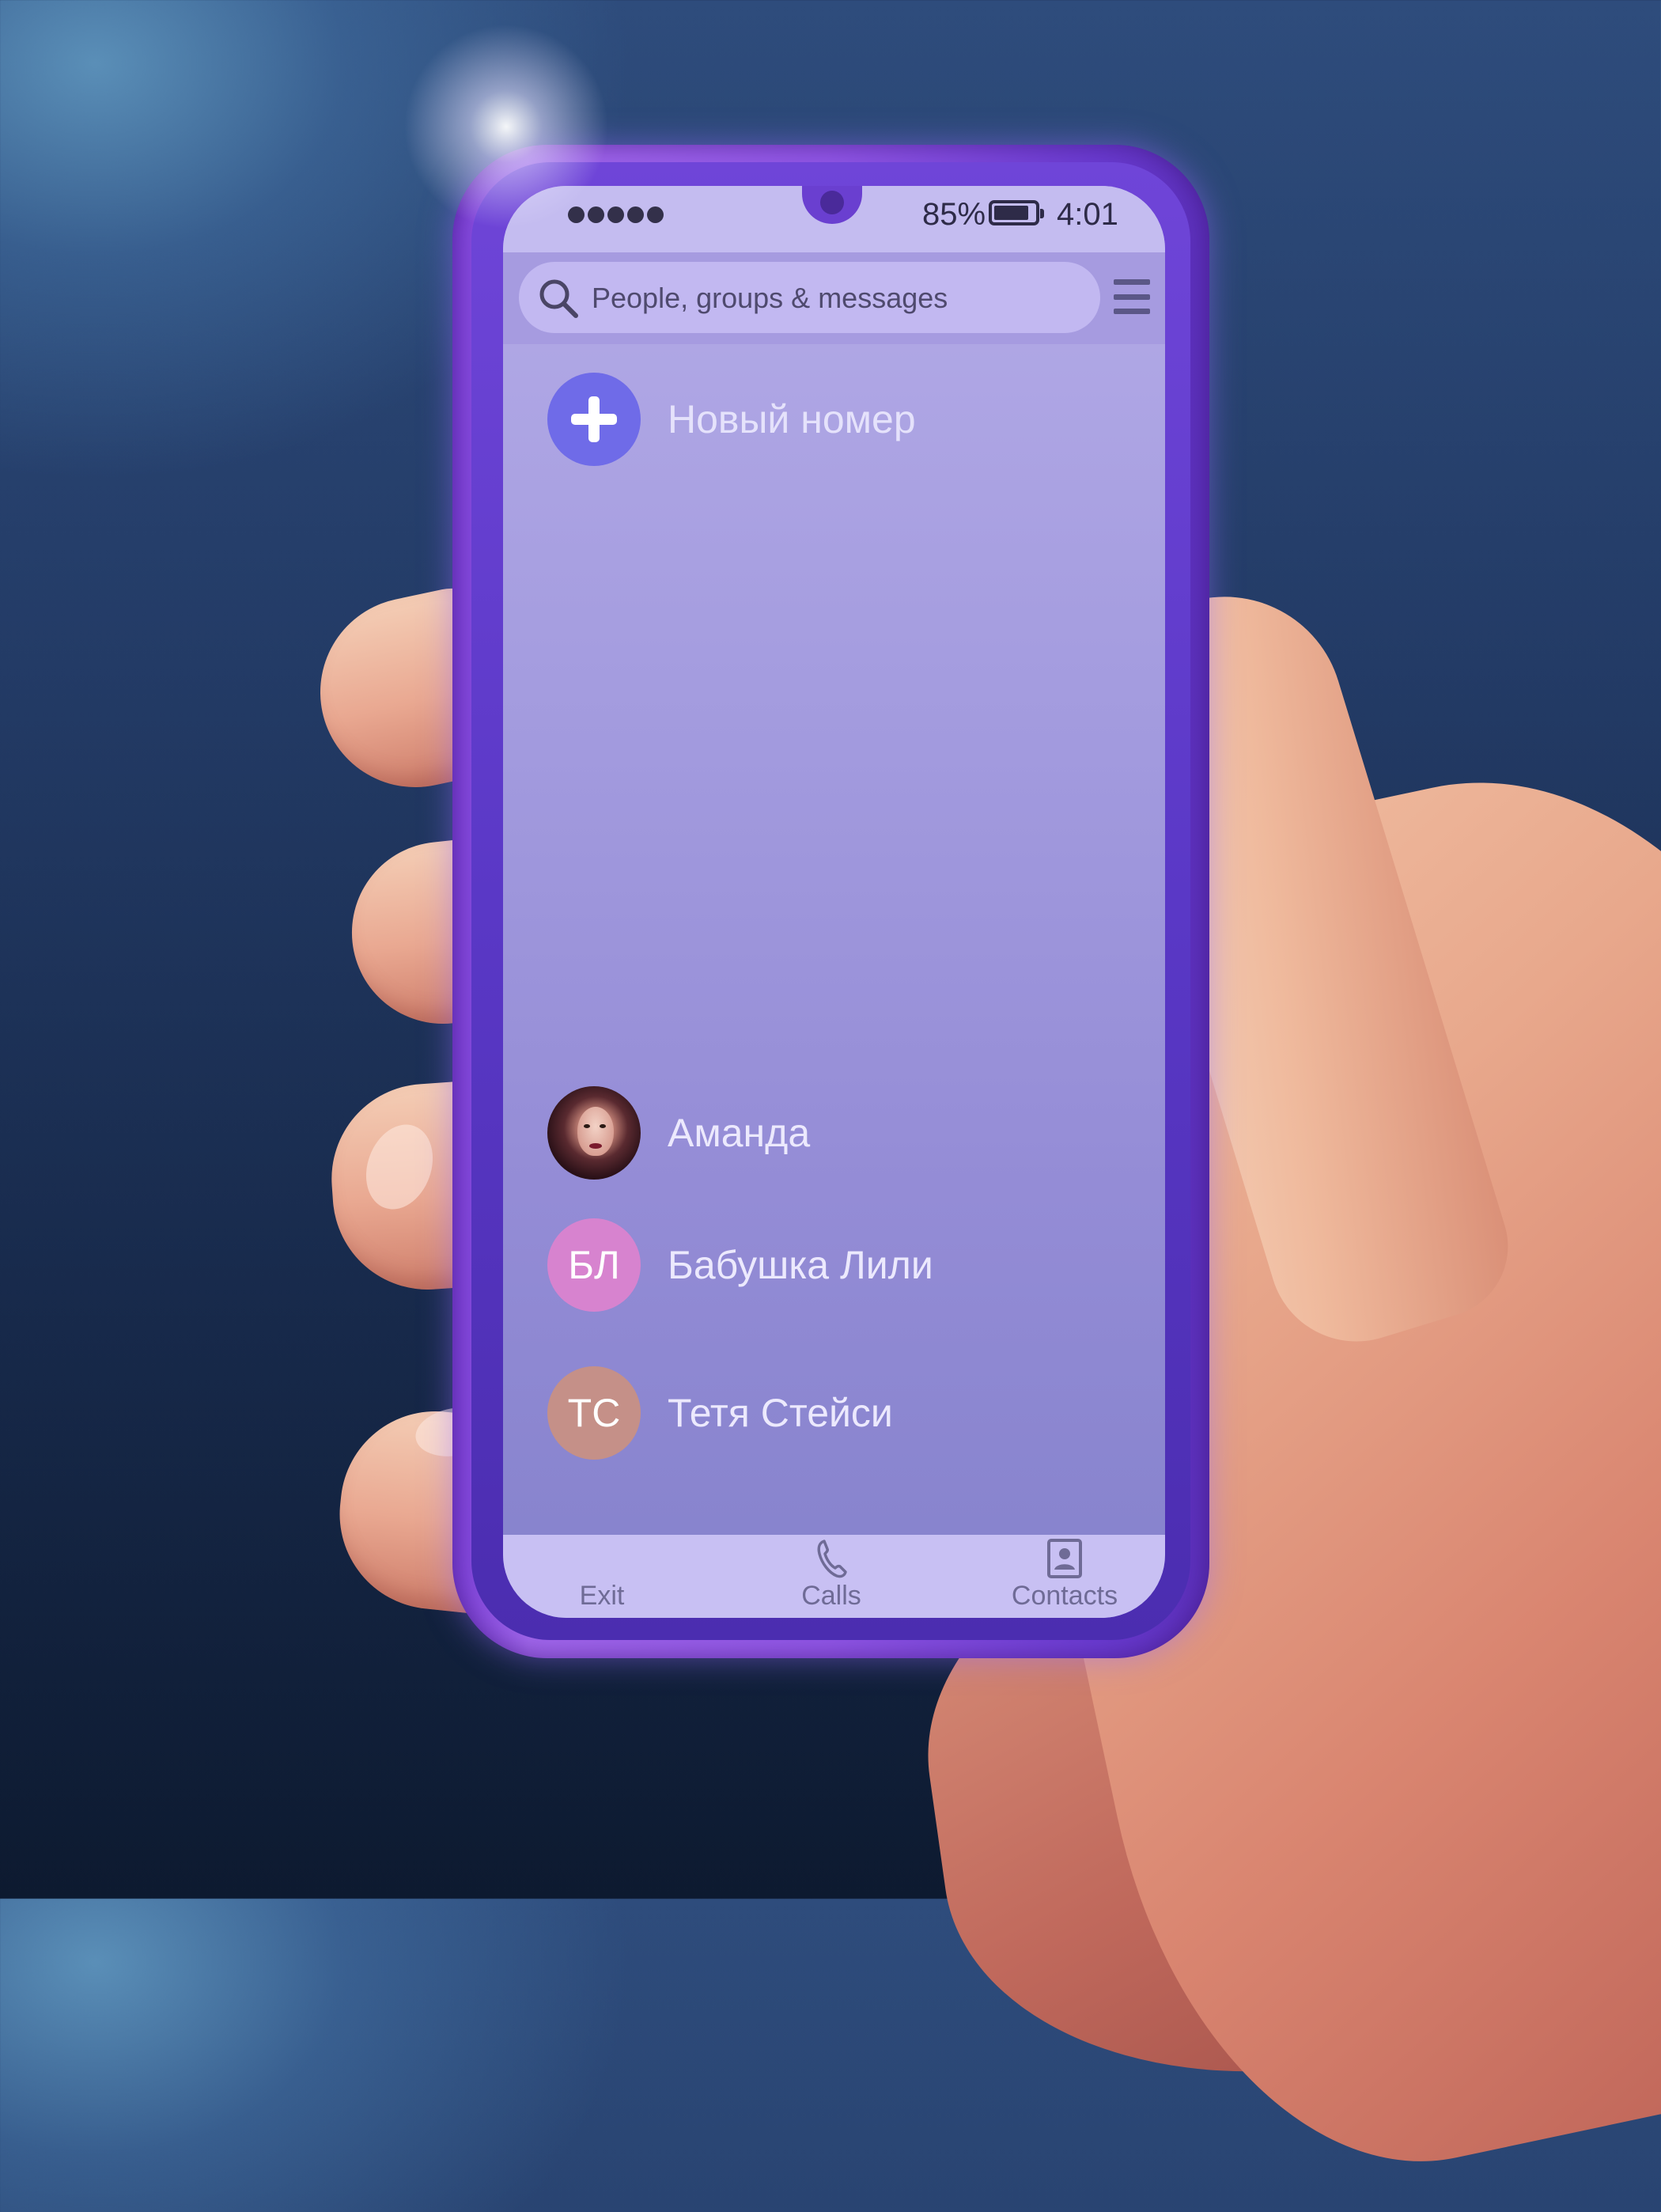 This screenshot has width=1661, height=2212. What do you see at coordinates (954, 214) in the screenshot?
I see `battery-percentage: 85%` at bounding box center [954, 214].